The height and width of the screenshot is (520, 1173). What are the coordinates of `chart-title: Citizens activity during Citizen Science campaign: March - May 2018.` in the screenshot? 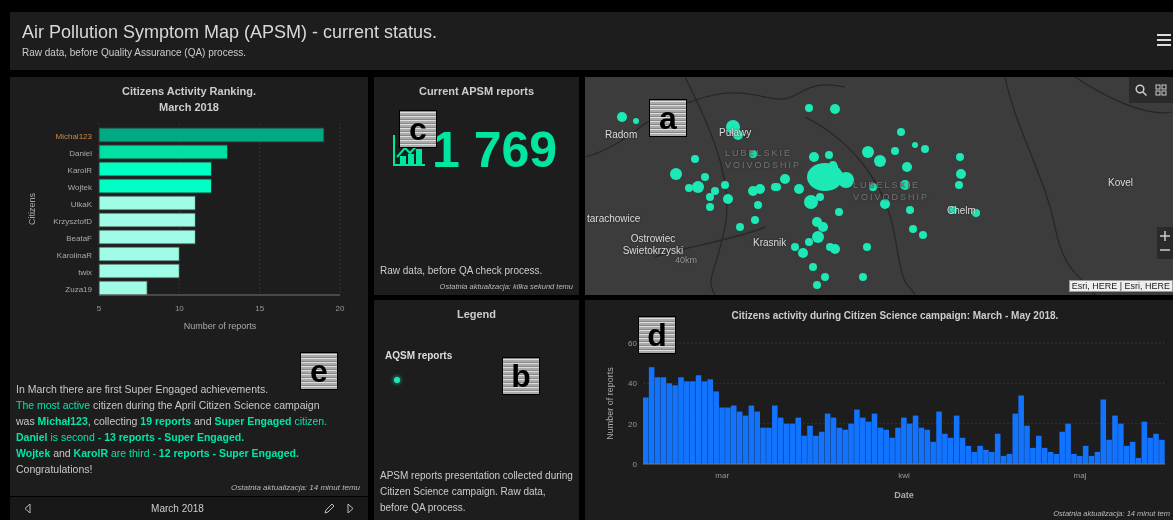 It's located at (895, 315).